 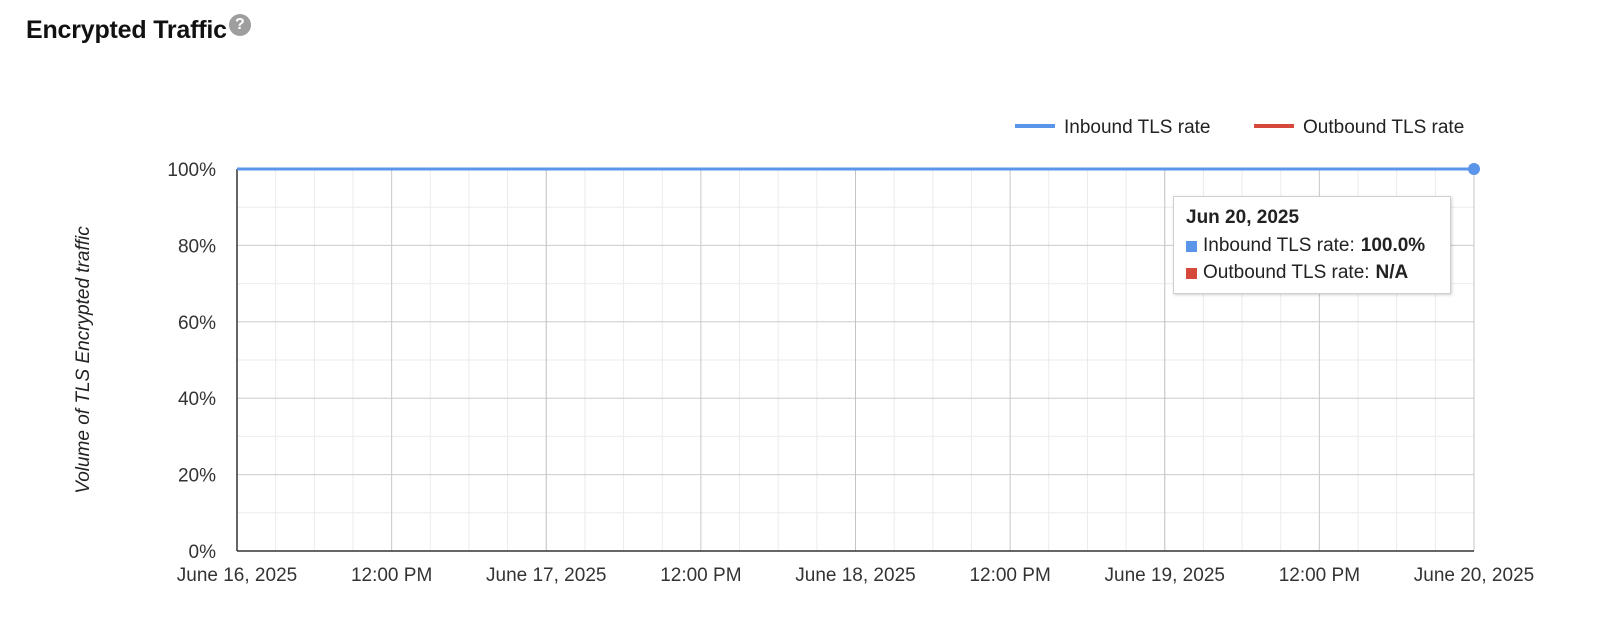 What do you see at coordinates (1393, 245) in the screenshot?
I see `tooltip-inbound-value: 100.0%` at bounding box center [1393, 245].